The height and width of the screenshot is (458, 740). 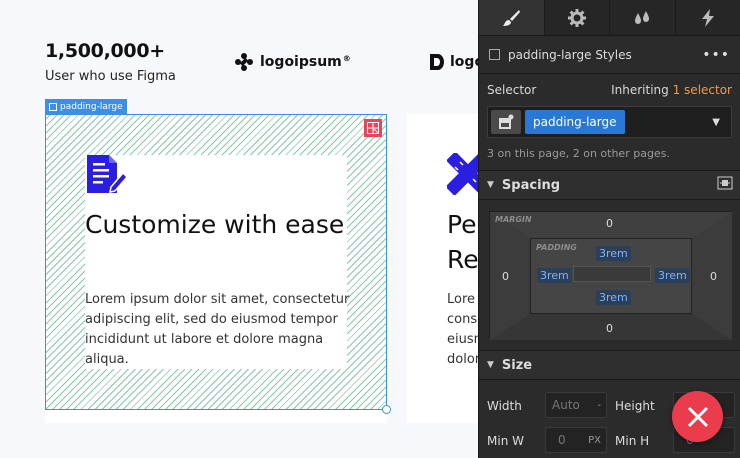 What do you see at coordinates (609, 328) in the screenshot?
I see `margin-bottom: 0` at bounding box center [609, 328].